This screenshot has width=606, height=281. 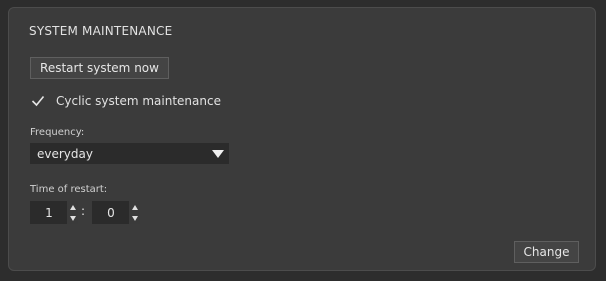 I want to click on minutes-value: 0, so click(x=110, y=213).